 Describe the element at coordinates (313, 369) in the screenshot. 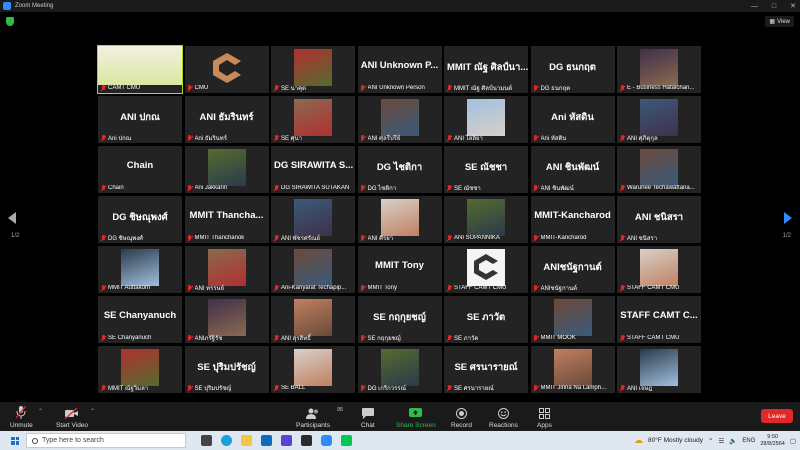

I see `participant-tile: SE BALL` at that location.